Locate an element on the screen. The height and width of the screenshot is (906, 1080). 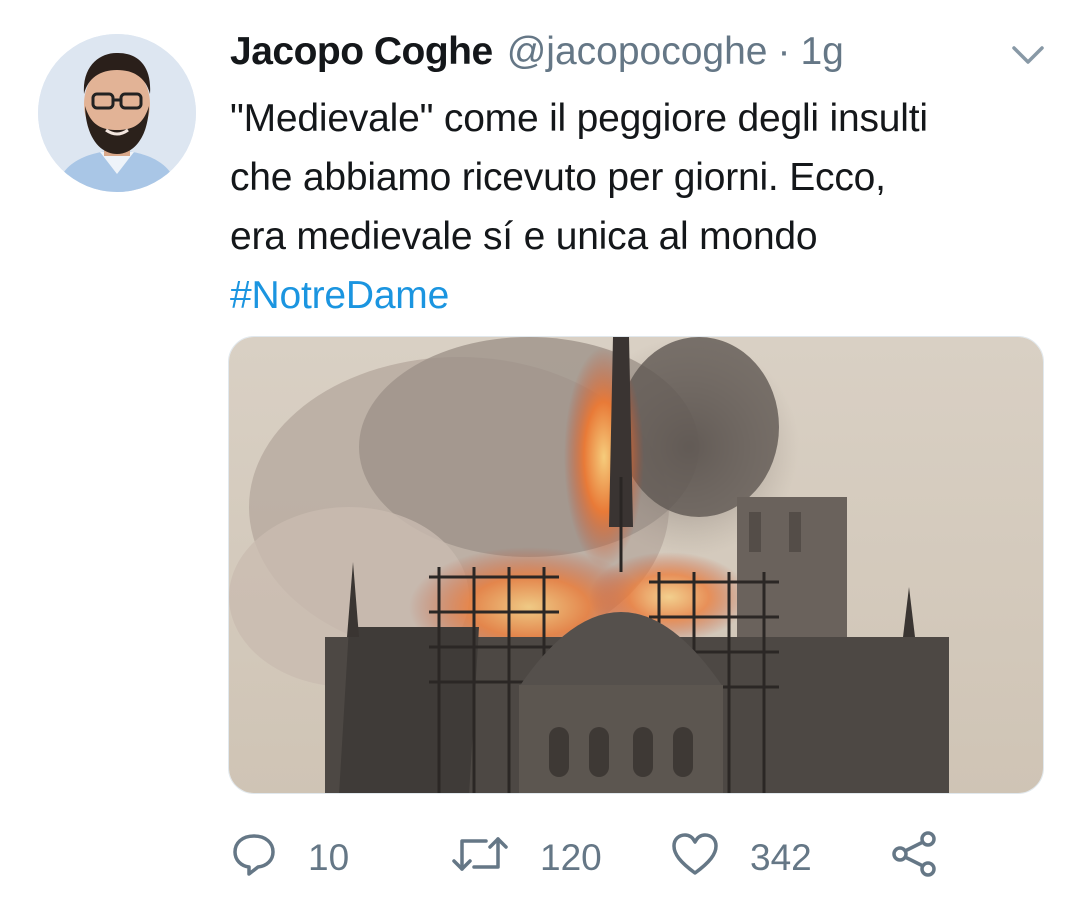
share-button is located at coordinates (915, 858).